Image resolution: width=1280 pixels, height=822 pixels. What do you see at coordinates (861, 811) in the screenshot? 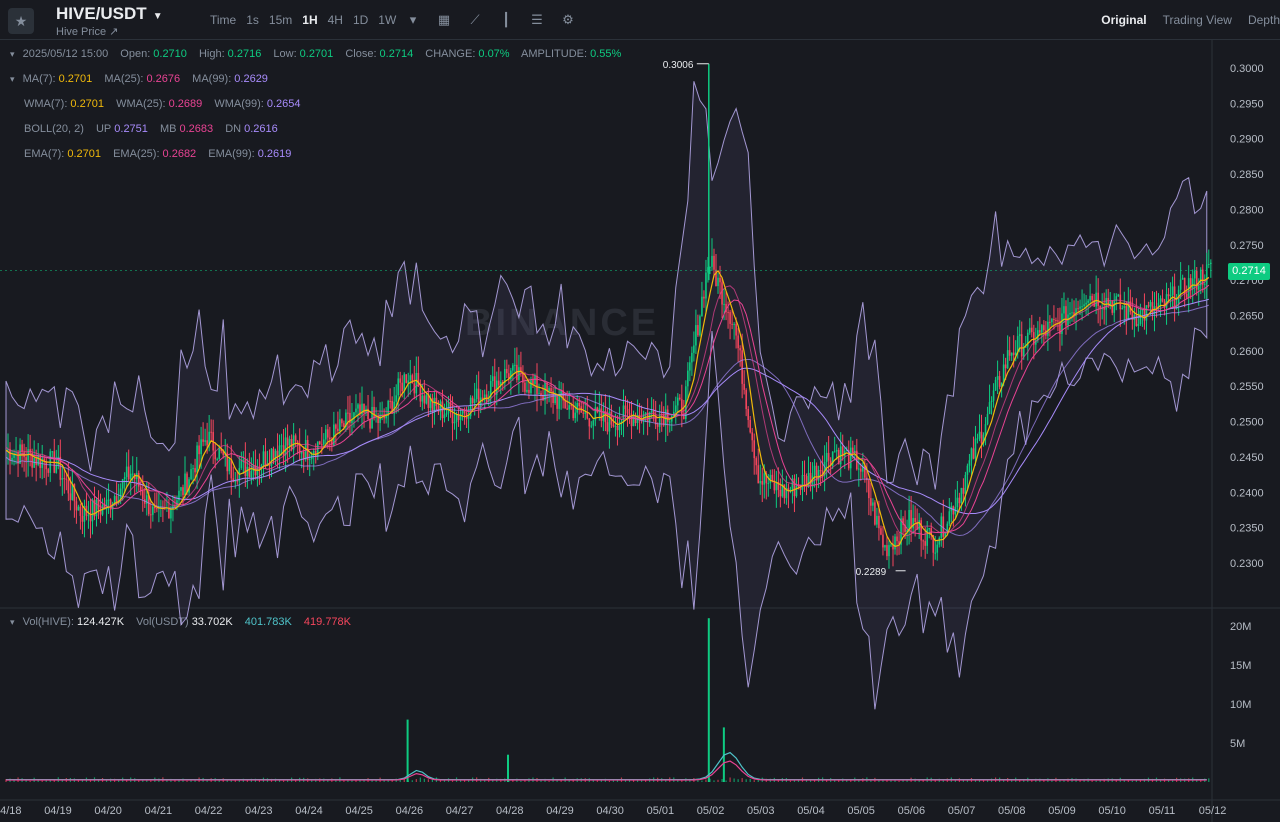
I see `time-tick-label: 05/05` at bounding box center [861, 811].